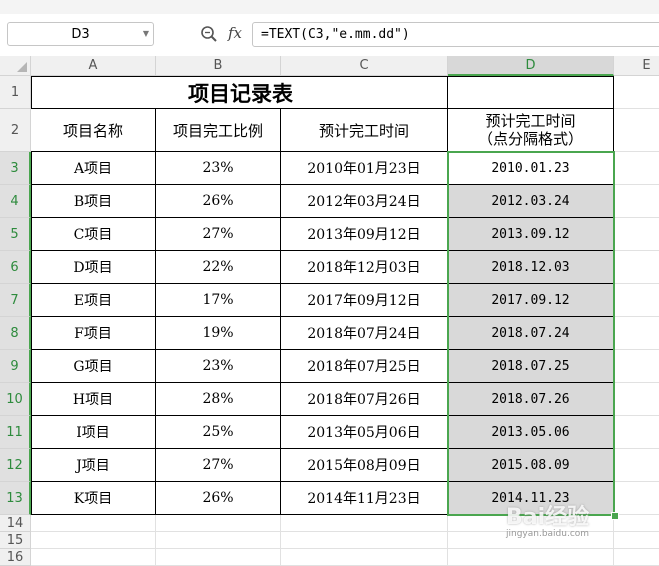  What do you see at coordinates (615, 516) in the screenshot?
I see `fill-handle` at bounding box center [615, 516].